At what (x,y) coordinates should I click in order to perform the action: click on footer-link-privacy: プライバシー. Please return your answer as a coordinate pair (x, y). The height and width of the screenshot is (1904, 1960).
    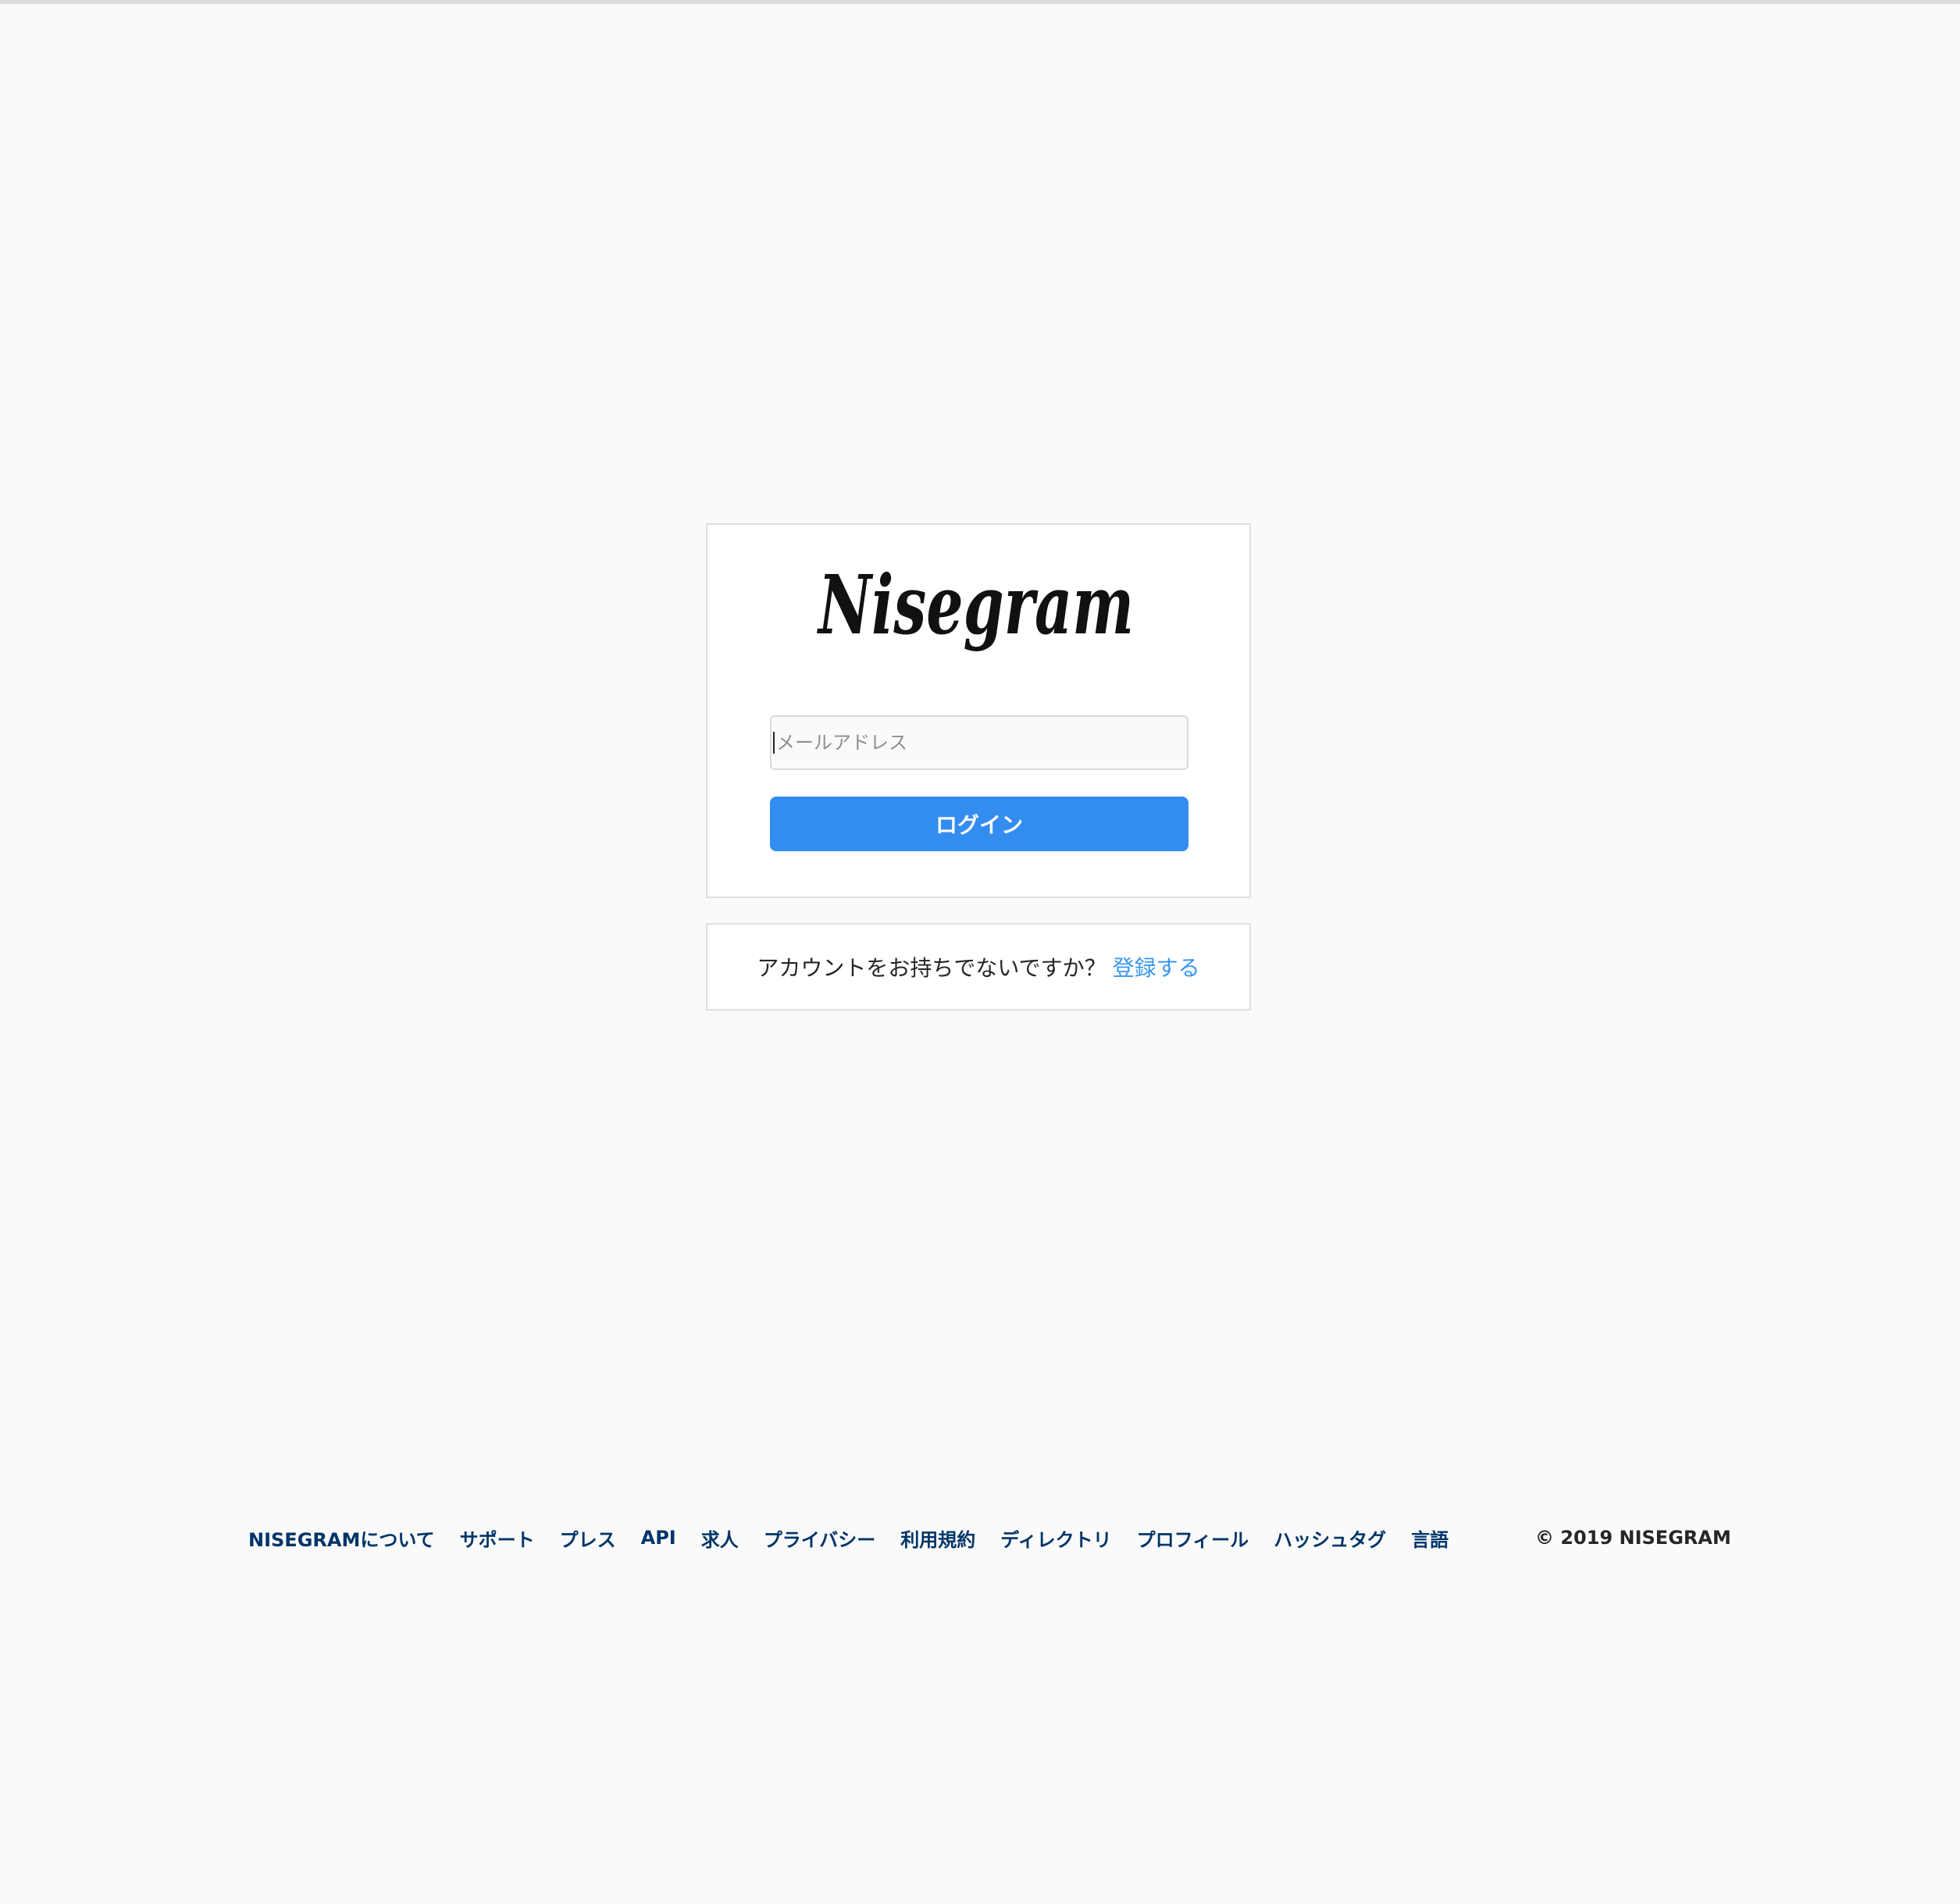
    Looking at the image, I should click on (820, 1538).